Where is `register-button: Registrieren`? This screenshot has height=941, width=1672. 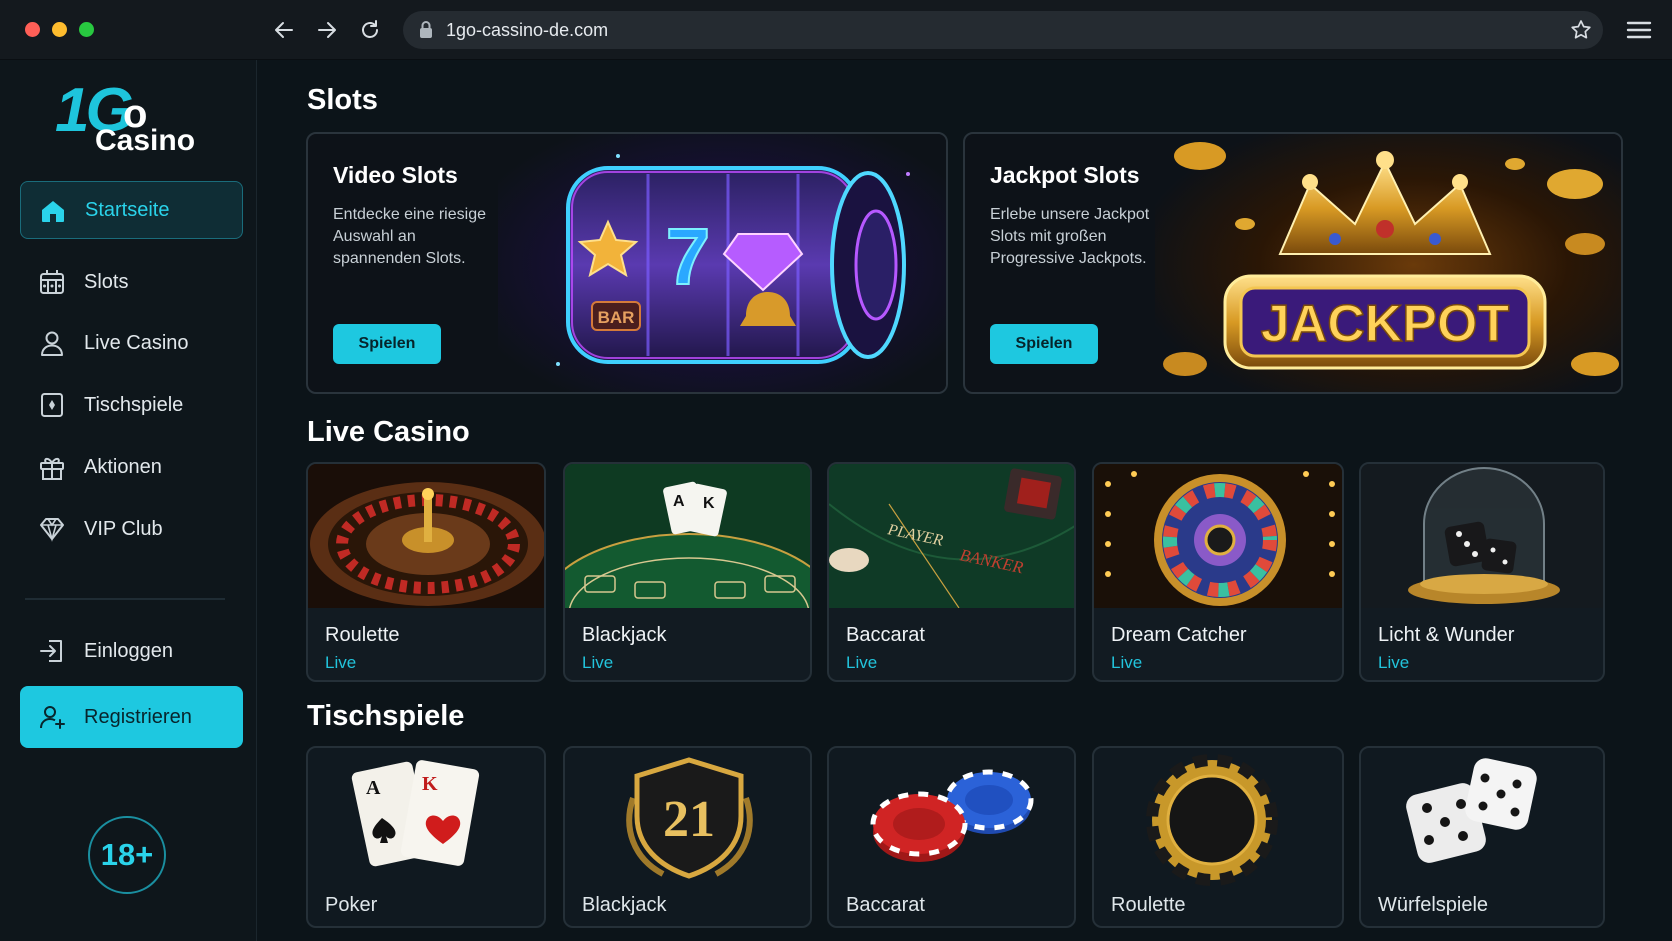
register-button: Registrieren is located at coordinates (131, 717).